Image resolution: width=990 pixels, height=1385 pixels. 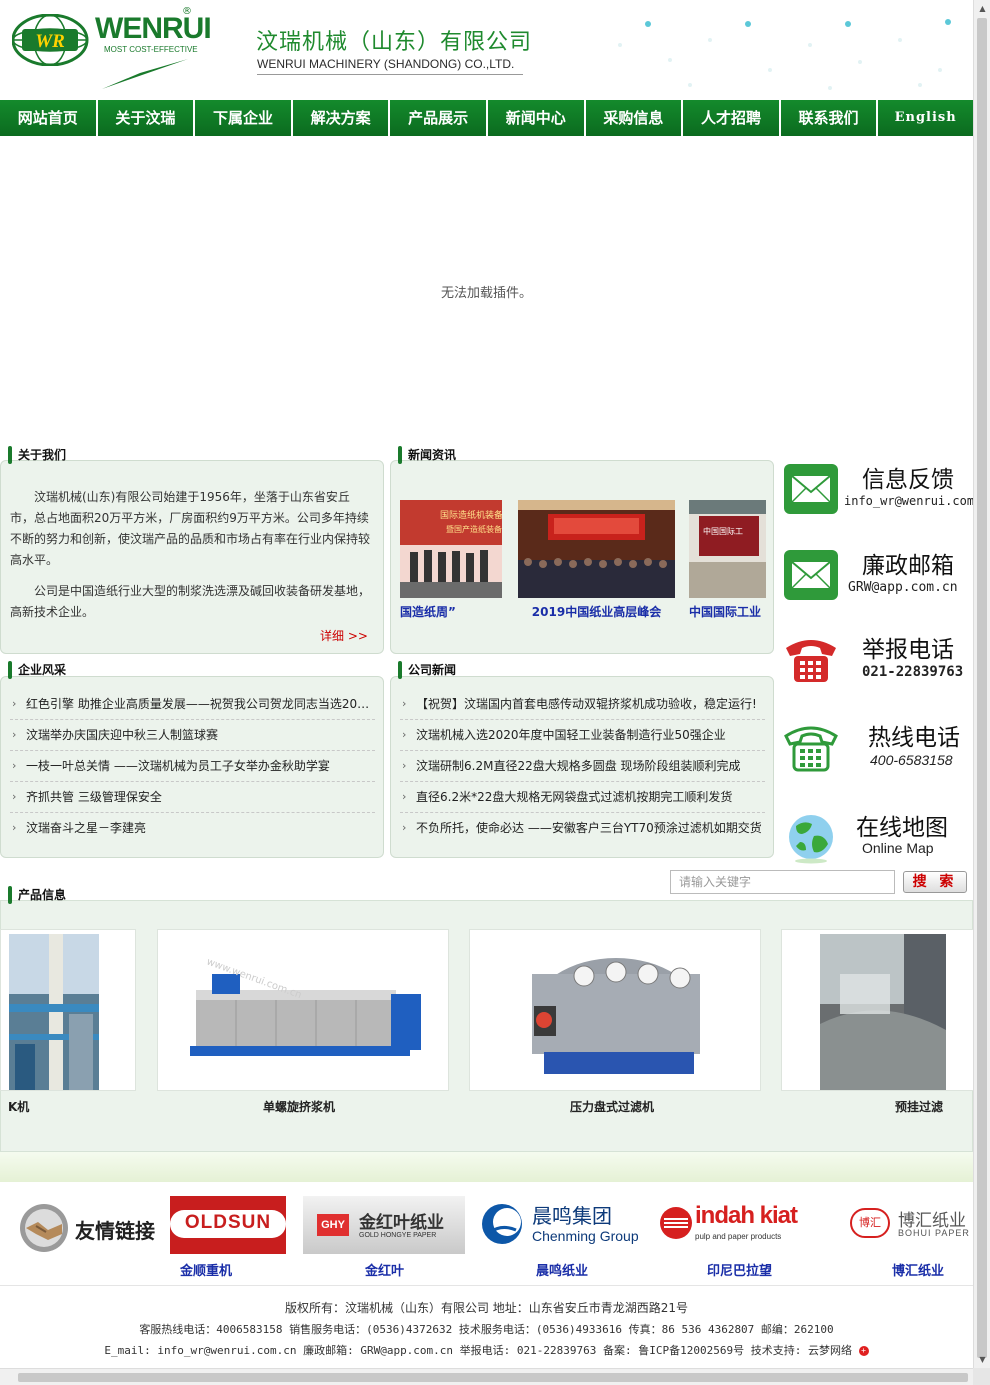 What do you see at coordinates (935, 882) in the screenshot?
I see `search-button: 搜 索` at bounding box center [935, 882].